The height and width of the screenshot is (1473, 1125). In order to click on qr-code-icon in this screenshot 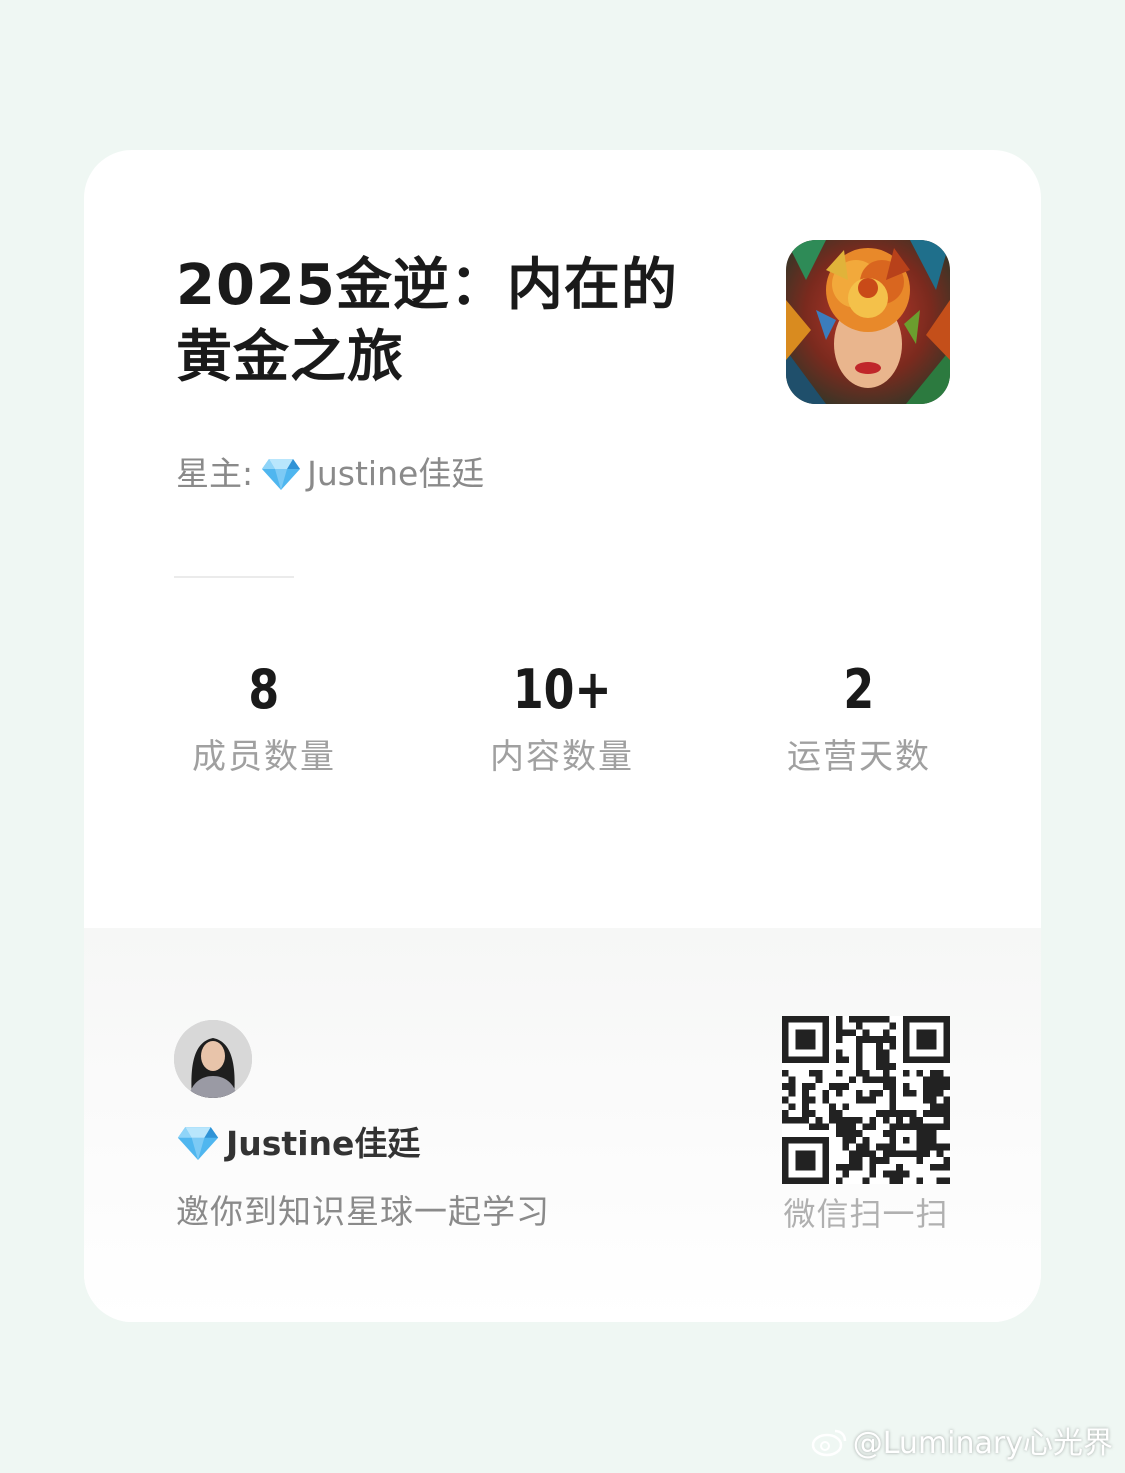, I will do `click(866, 1100)`.